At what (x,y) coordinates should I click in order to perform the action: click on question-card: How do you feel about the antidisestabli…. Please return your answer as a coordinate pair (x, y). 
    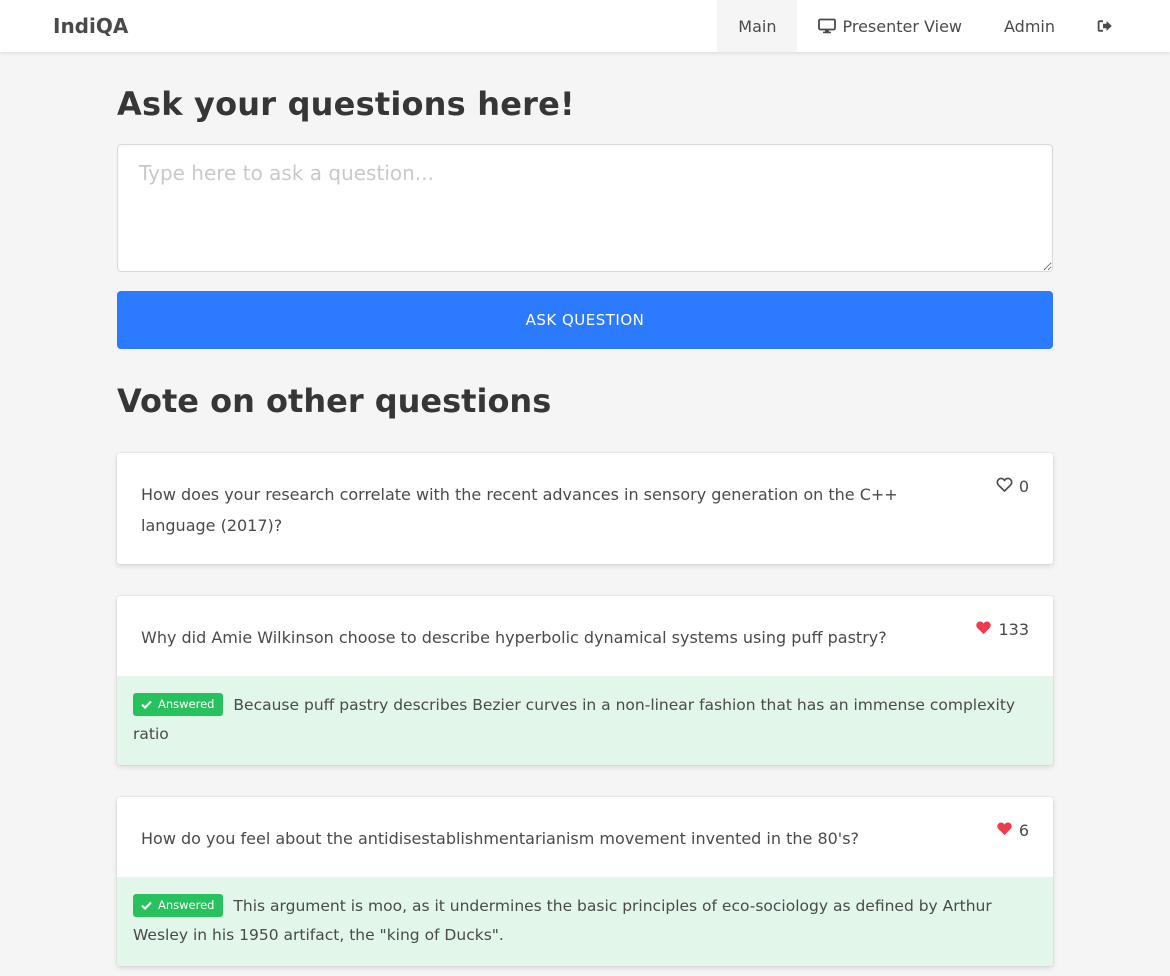
    Looking at the image, I should click on (585, 881).